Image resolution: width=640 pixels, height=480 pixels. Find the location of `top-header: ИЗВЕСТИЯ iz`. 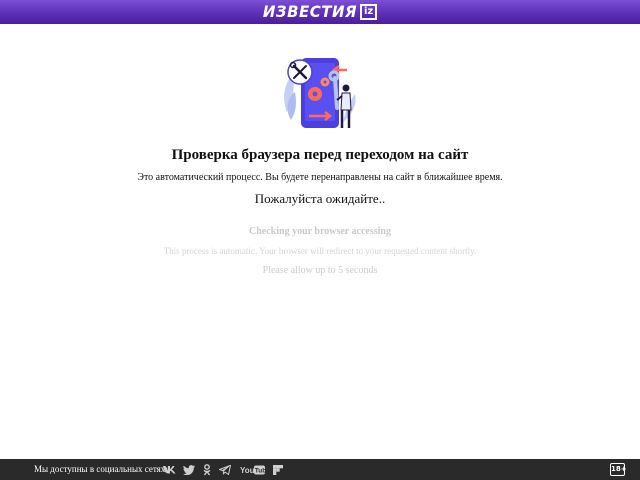

top-header: ИЗВЕСТИЯ iz is located at coordinates (320, 12).